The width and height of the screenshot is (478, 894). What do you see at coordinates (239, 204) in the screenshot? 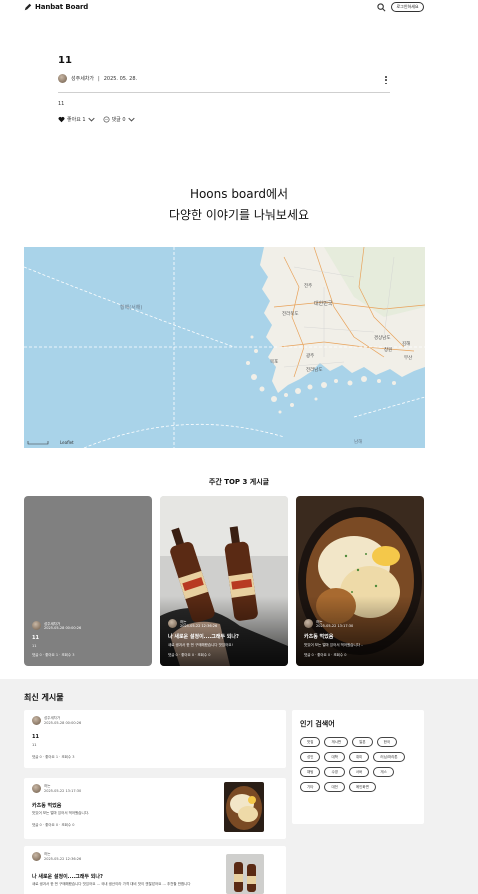
I see `hero-section: Hoons board에서 다양한 이야기를 나눠보세요` at bounding box center [239, 204].